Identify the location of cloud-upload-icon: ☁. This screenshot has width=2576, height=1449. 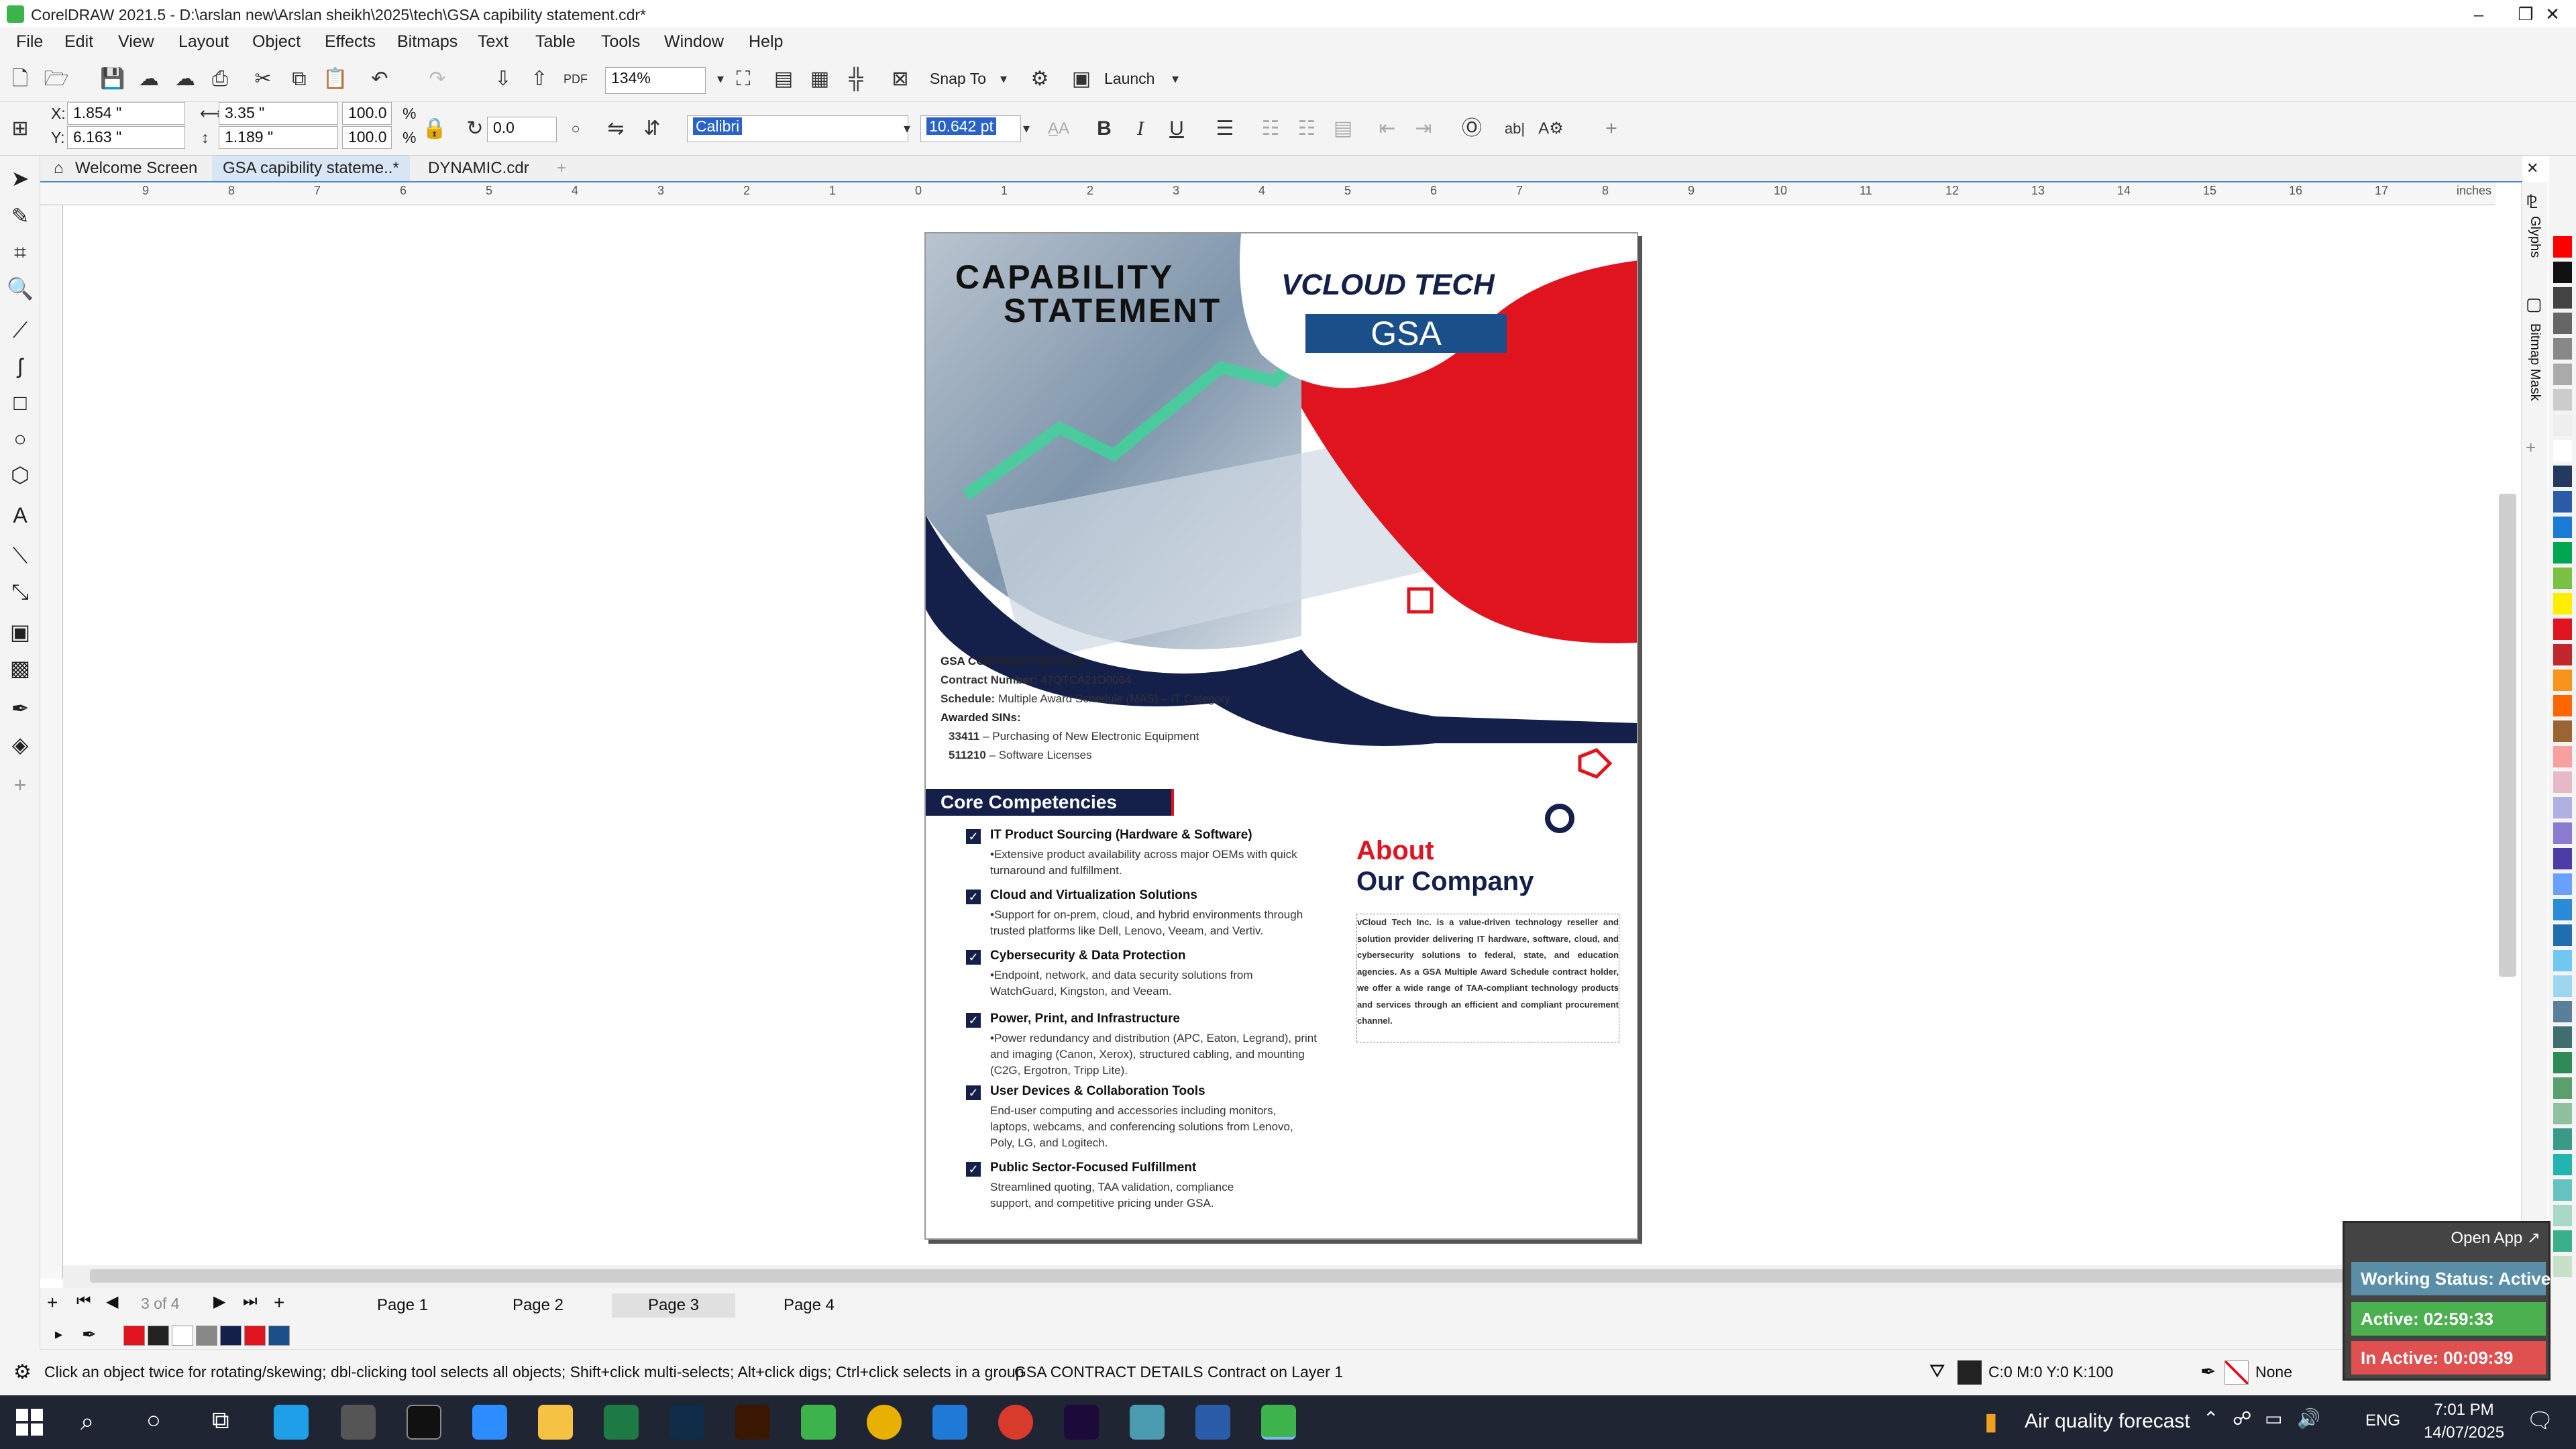
(149, 79).